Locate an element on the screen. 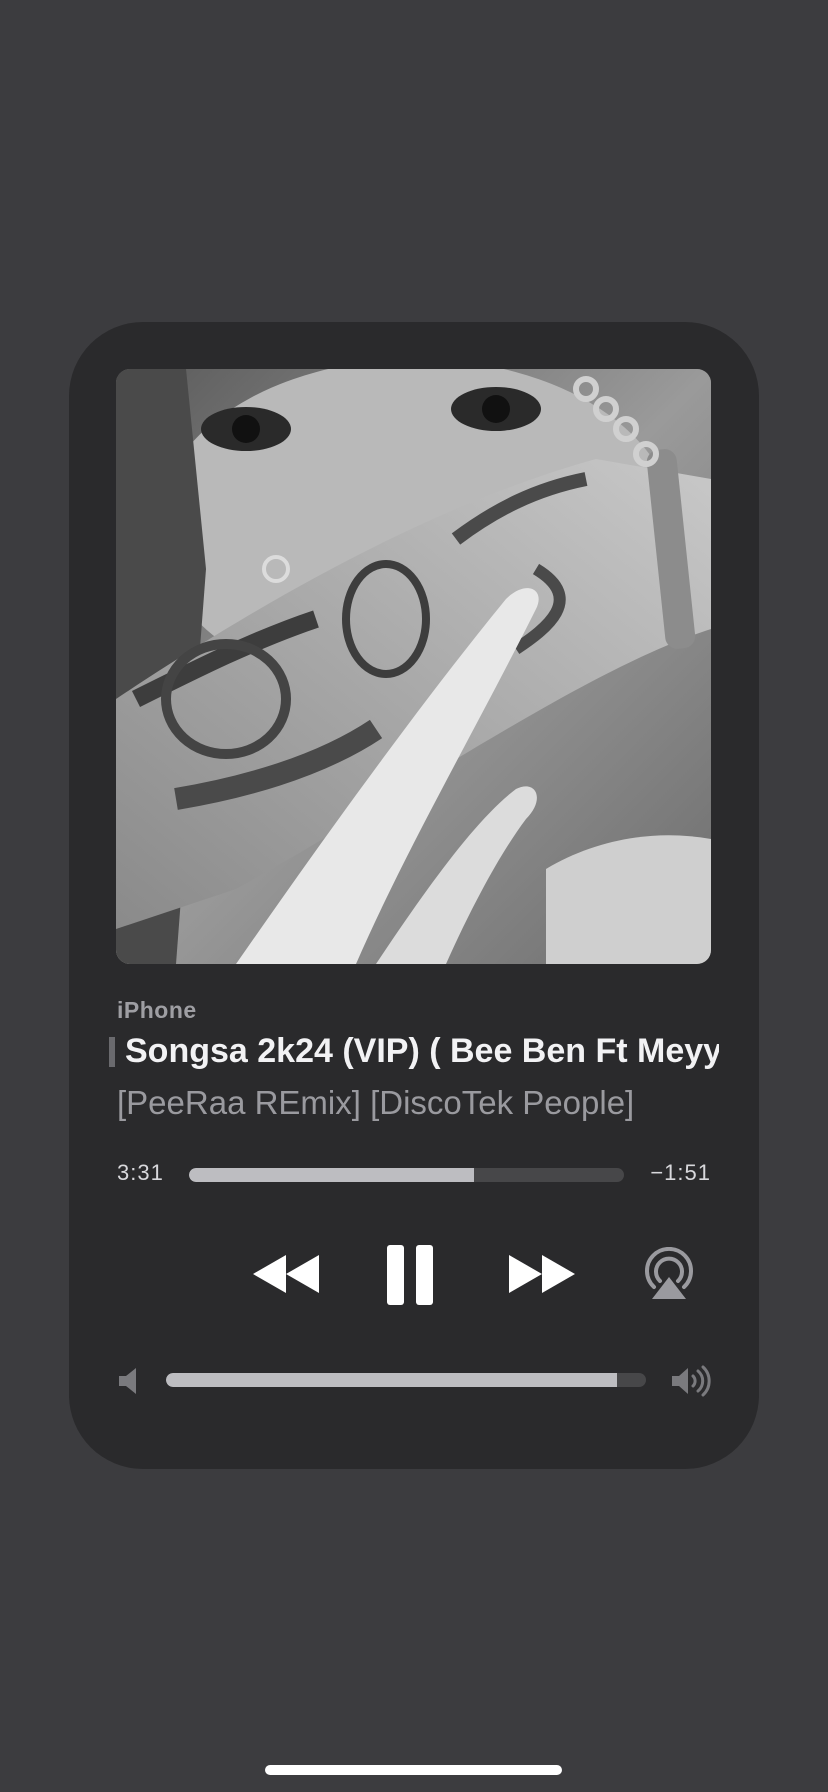  playback-progress-fill is located at coordinates (331, 1175).